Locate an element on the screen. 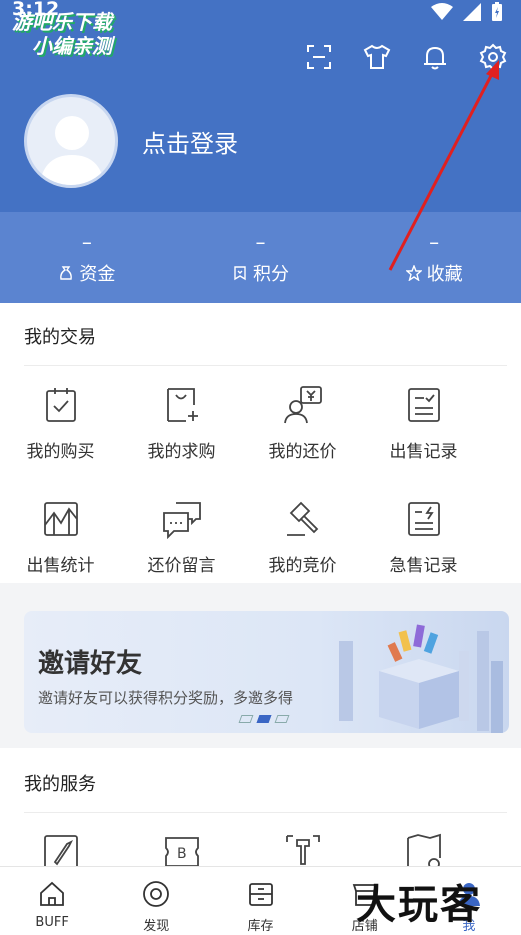 Image resolution: width=521 pixels, height=935 pixels. stat-points: – 积分 is located at coordinates (261, 259).